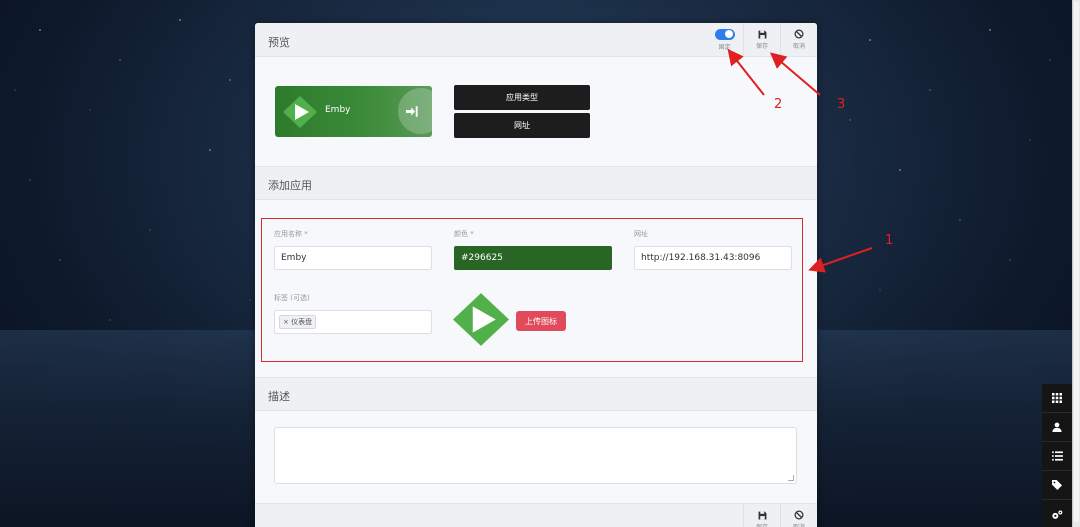 The image size is (1080, 527). I want to click on description-header: 描述, so click(536, 394).